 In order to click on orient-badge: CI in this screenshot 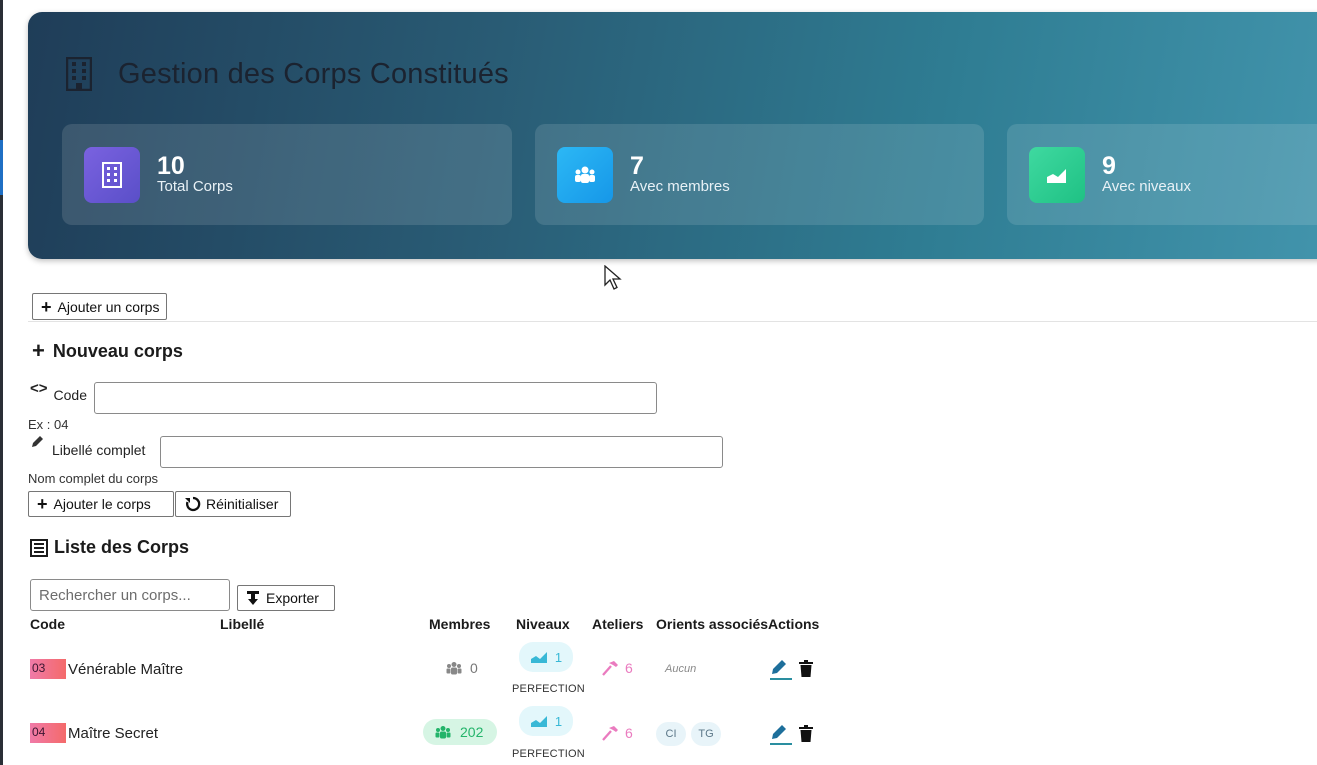, I will do `click(671, 734)`.